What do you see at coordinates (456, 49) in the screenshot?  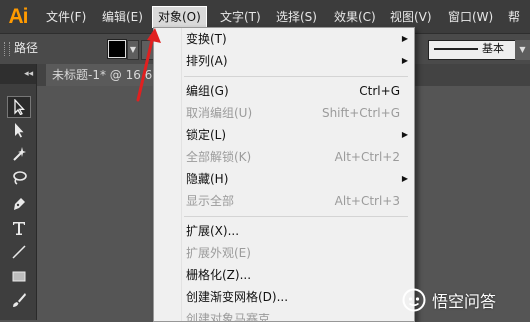 I see `brush-stroke-preview` at bounding box center [456, 49].